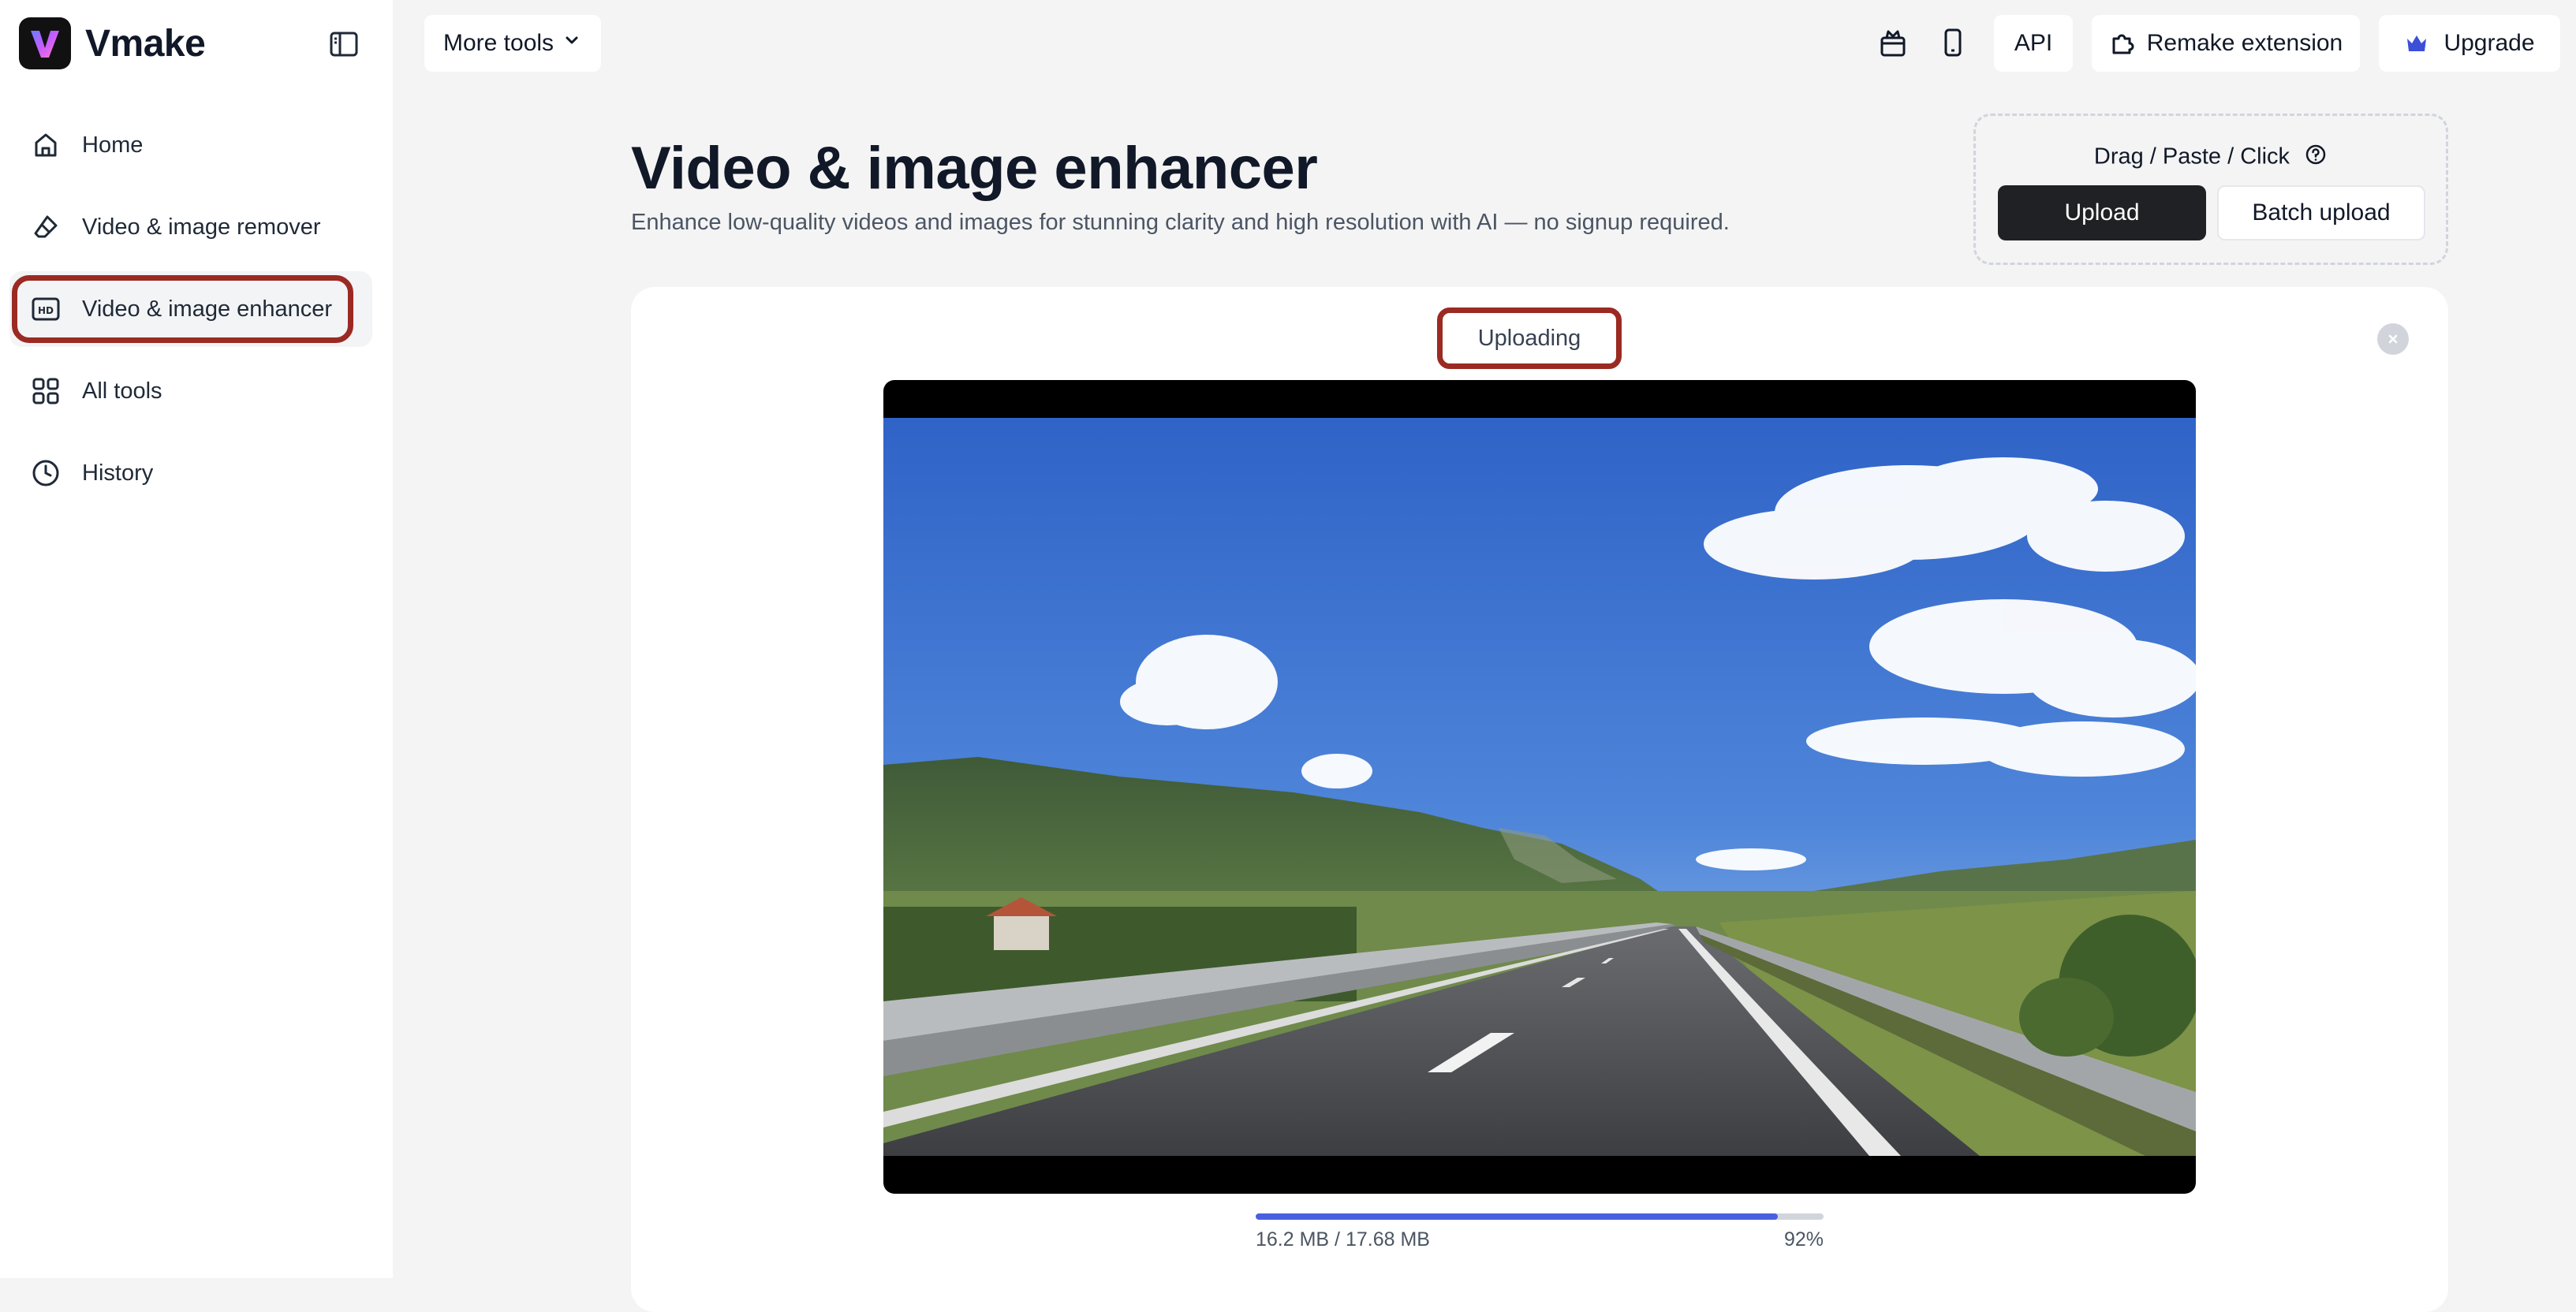 The image size is (2576, 1312). I want to click on upload-progress-fill, so click(1517, 1216).